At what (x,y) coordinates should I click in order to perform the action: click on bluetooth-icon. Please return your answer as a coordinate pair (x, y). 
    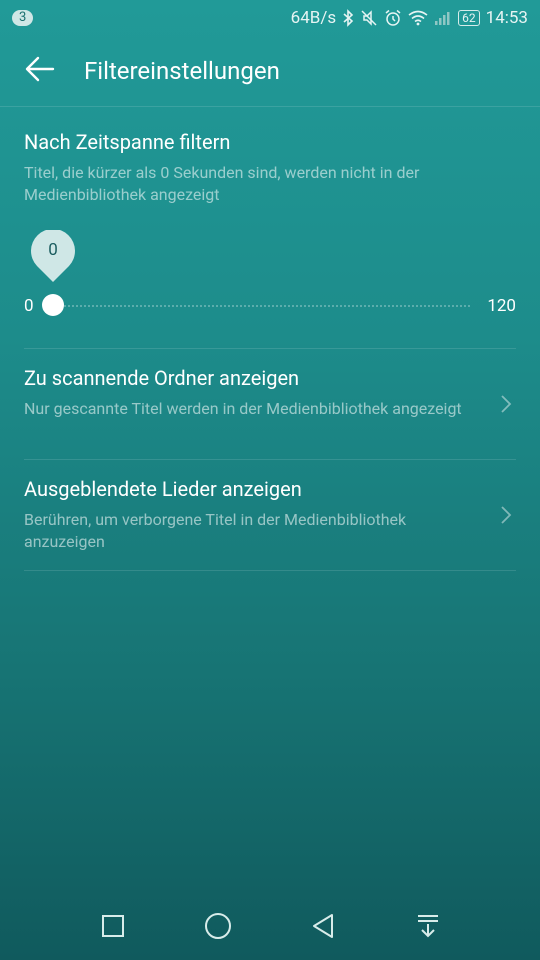
    Looking at the image, I should click on (348, 18).